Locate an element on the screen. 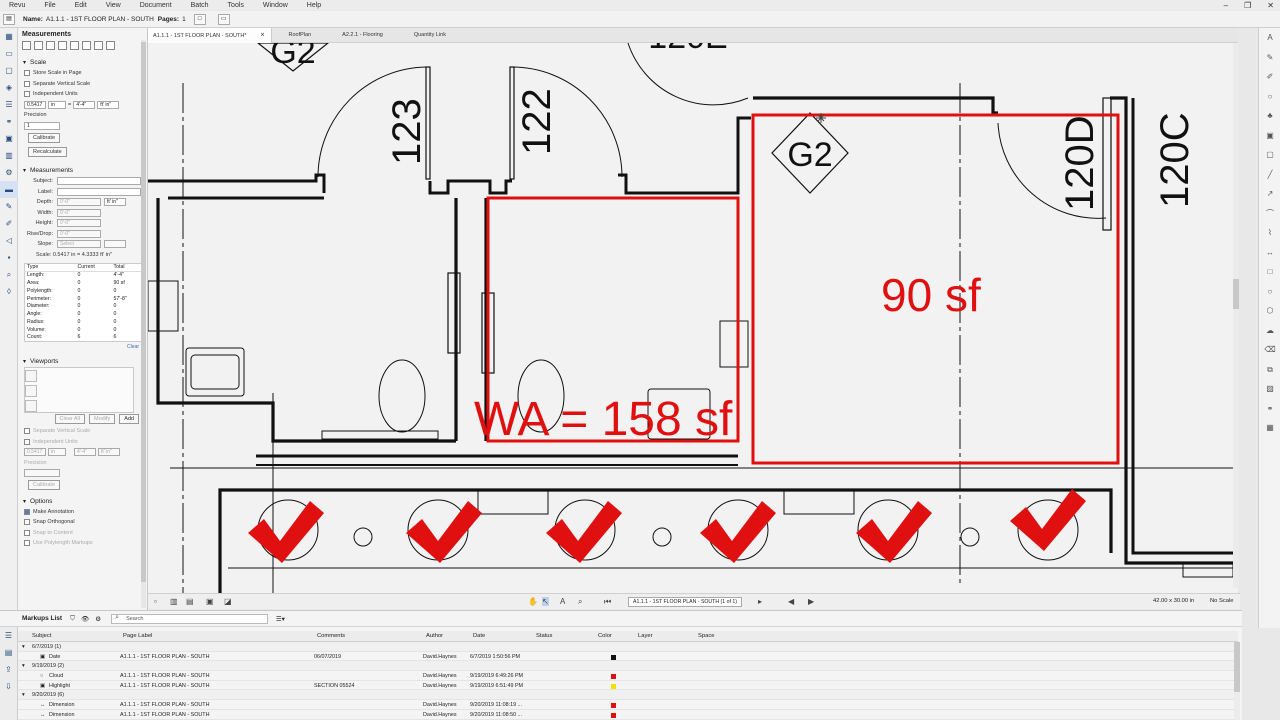  scale-value2-input: 4'-4" is located at coordinates (84, 104).